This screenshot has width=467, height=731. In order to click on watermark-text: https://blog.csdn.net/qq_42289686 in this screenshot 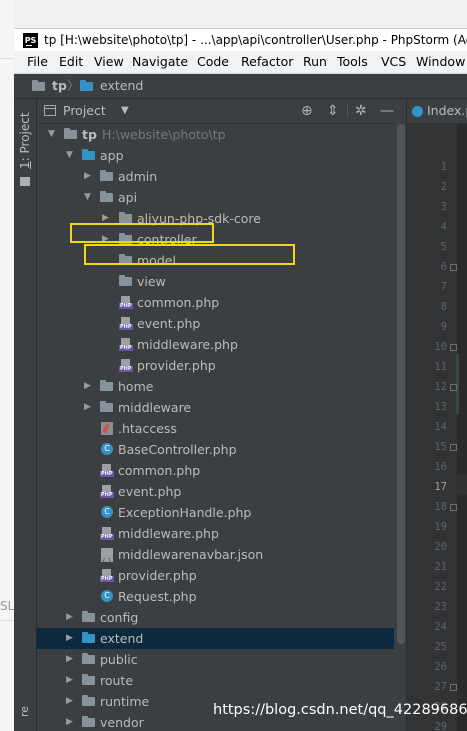, I will do `click(340, 710)`.